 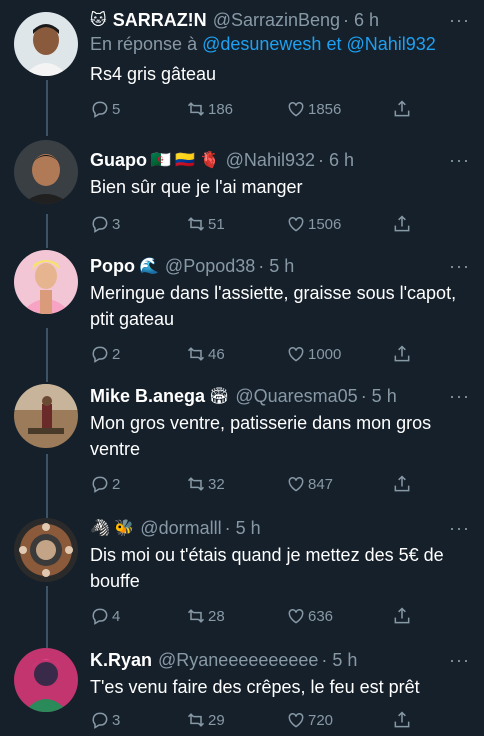 I want to click on display-name: K.Ryan, so click(x=121, y=660).